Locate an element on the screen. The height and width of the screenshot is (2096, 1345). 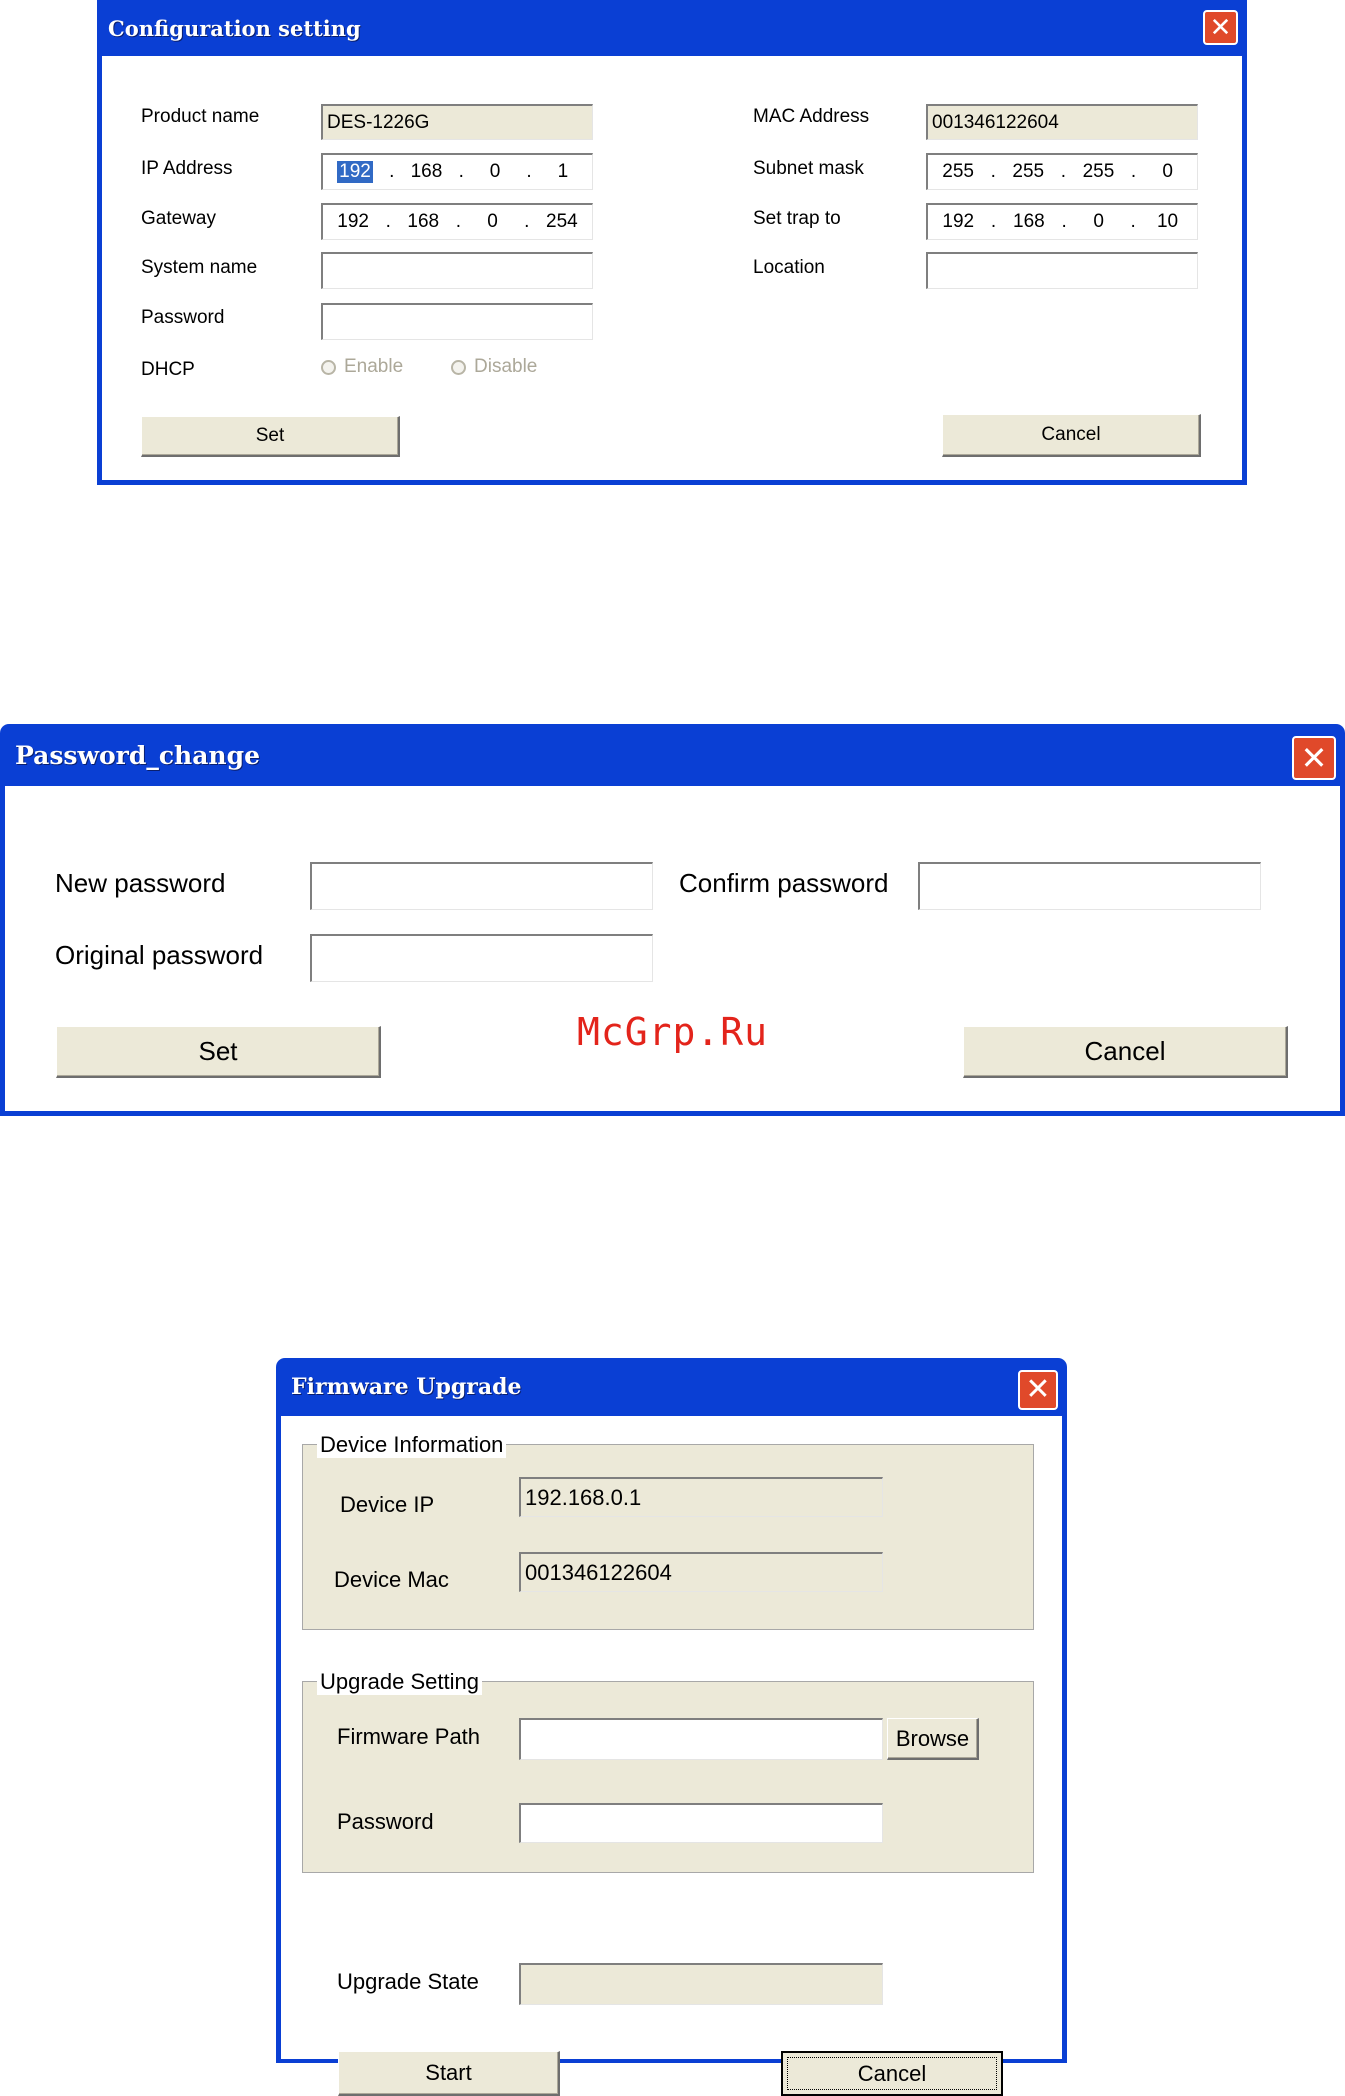
dhcp-label: DHCP is located at coordinates (168, 369).